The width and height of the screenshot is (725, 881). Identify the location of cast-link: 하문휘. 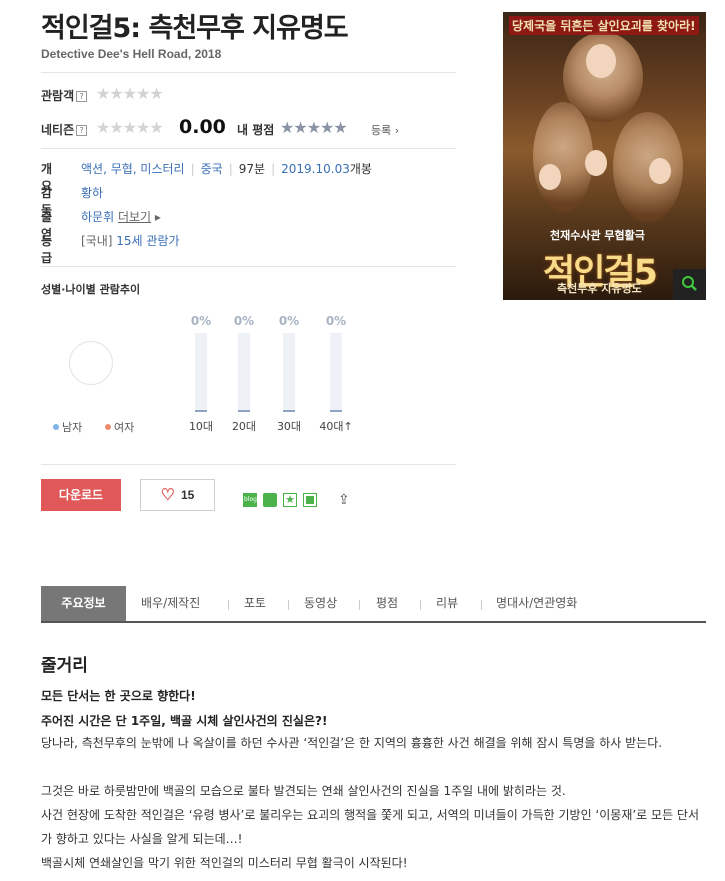
(97, 217).